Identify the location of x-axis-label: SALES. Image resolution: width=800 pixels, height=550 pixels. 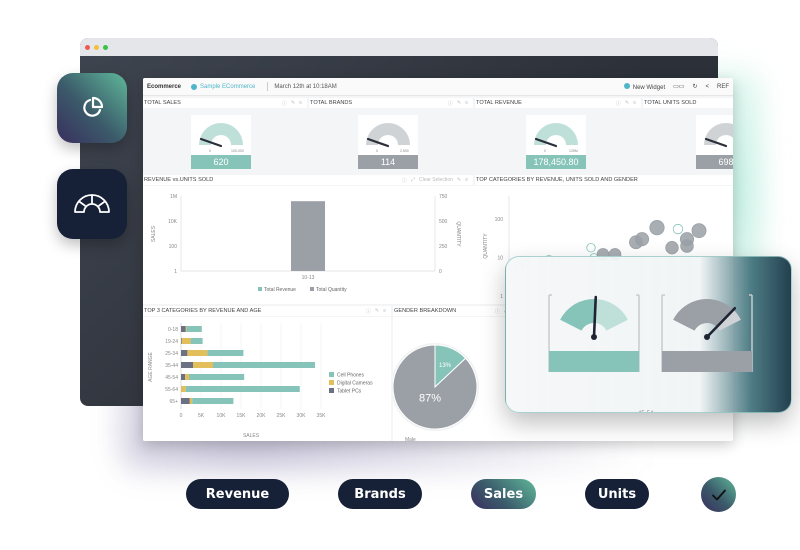
(251, 436).